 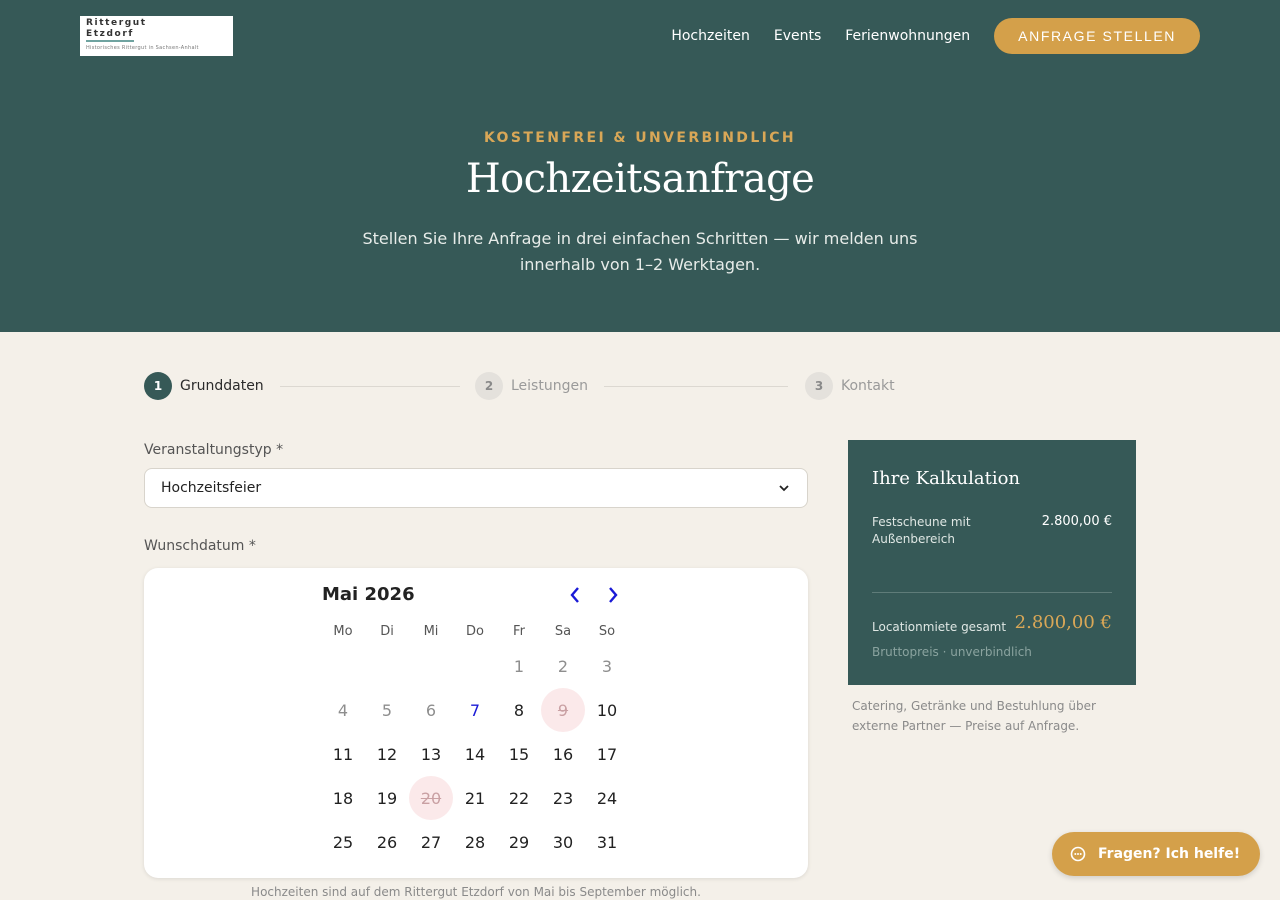 I want to click on step-grunddaten: 1 Grunddaten, so click(x=204, y=386).